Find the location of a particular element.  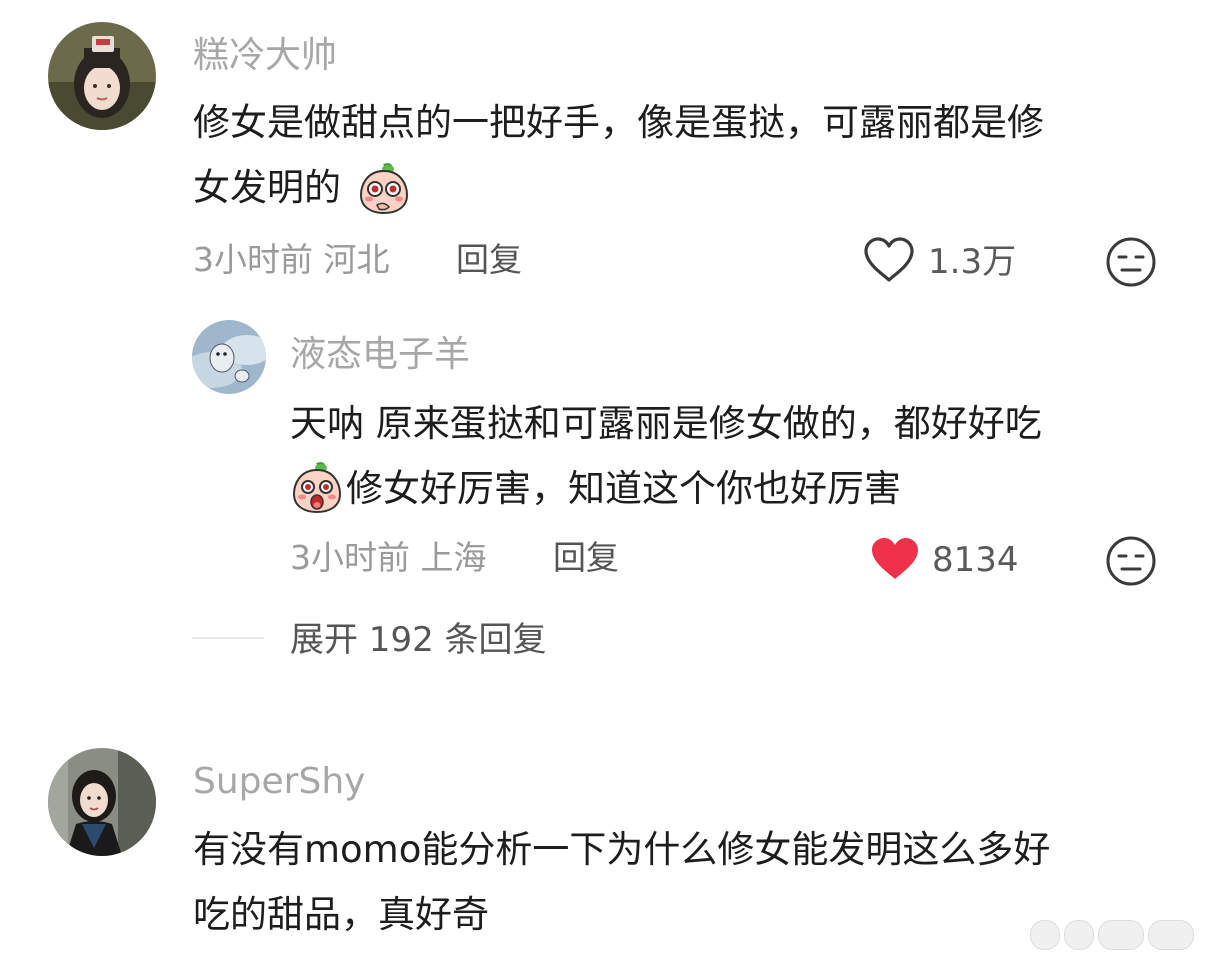

comment-text: 有没有momo能分析一下为什么修女能发明这么多好 is located at coordinates (622, 849).